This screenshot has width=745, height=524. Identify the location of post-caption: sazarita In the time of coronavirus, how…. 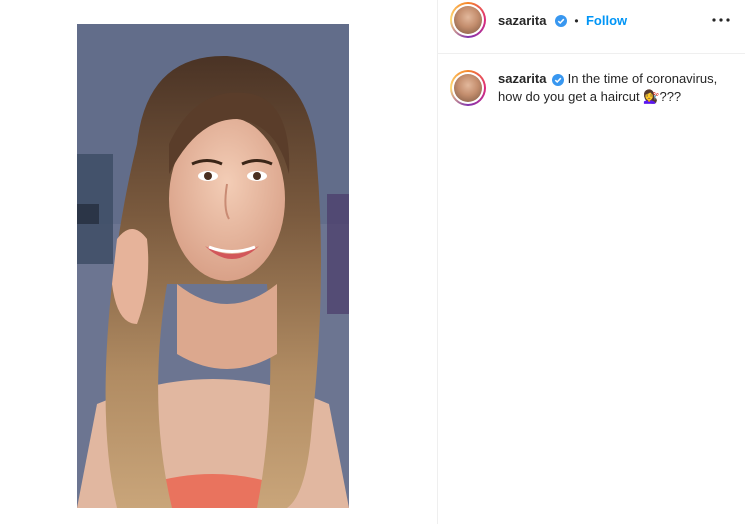
(613, 88).